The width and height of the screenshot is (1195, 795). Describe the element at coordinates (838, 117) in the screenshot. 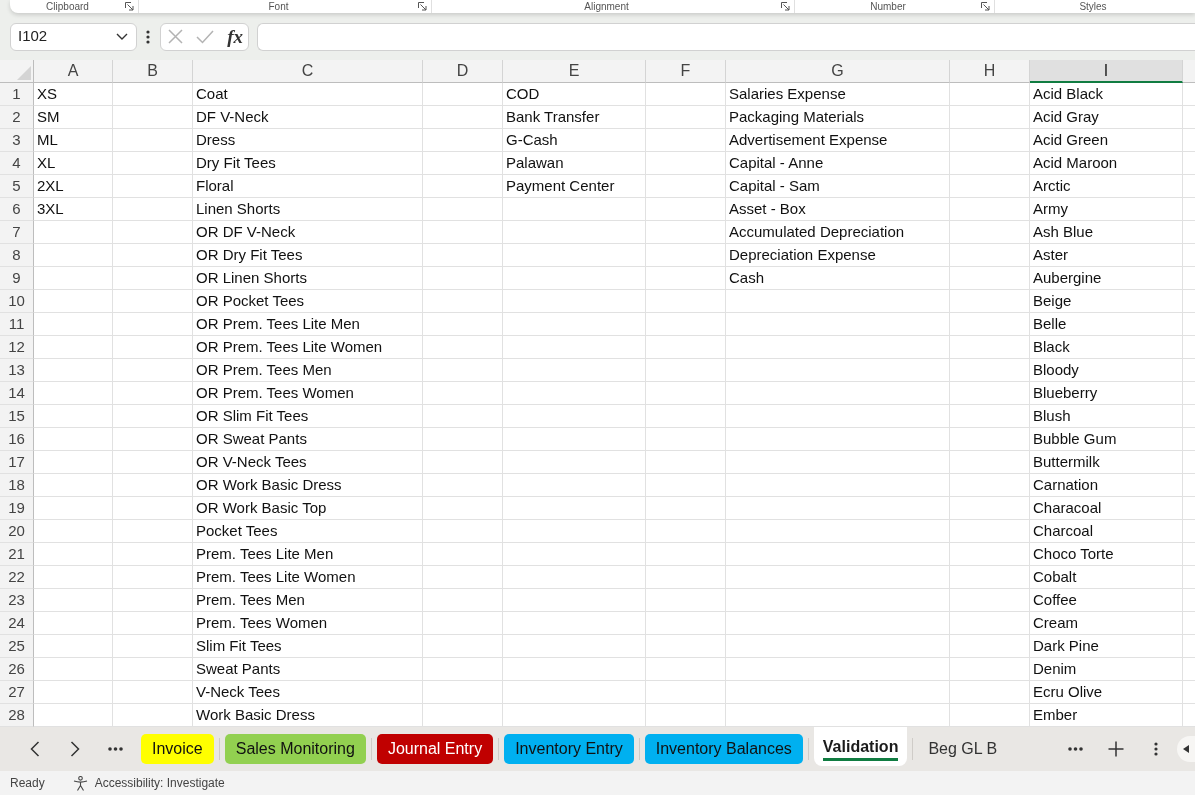

I see `table-cell: Packaging Materials` at that location.